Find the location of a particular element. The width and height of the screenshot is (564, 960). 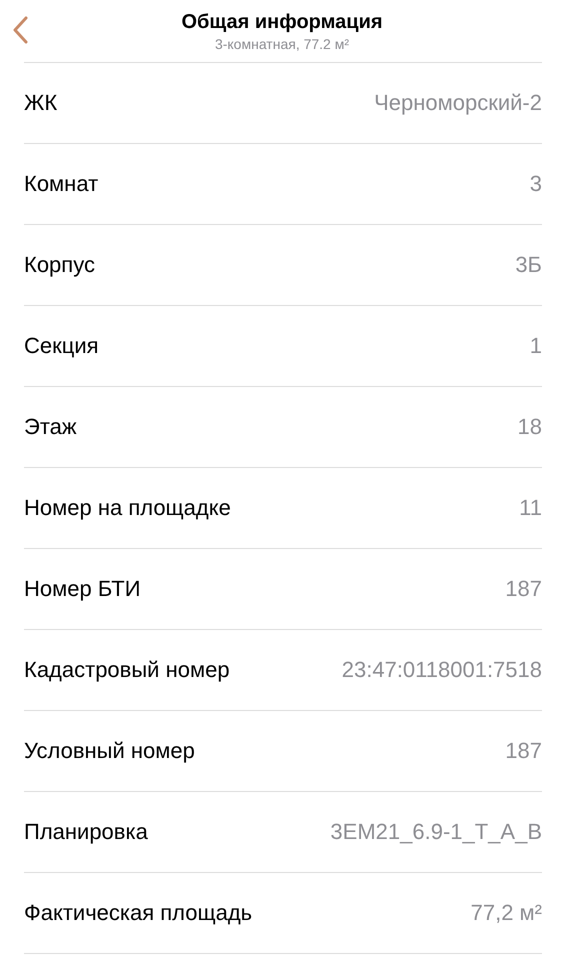

field-value: Черноморский-2 is located at coordinates (458, 103).